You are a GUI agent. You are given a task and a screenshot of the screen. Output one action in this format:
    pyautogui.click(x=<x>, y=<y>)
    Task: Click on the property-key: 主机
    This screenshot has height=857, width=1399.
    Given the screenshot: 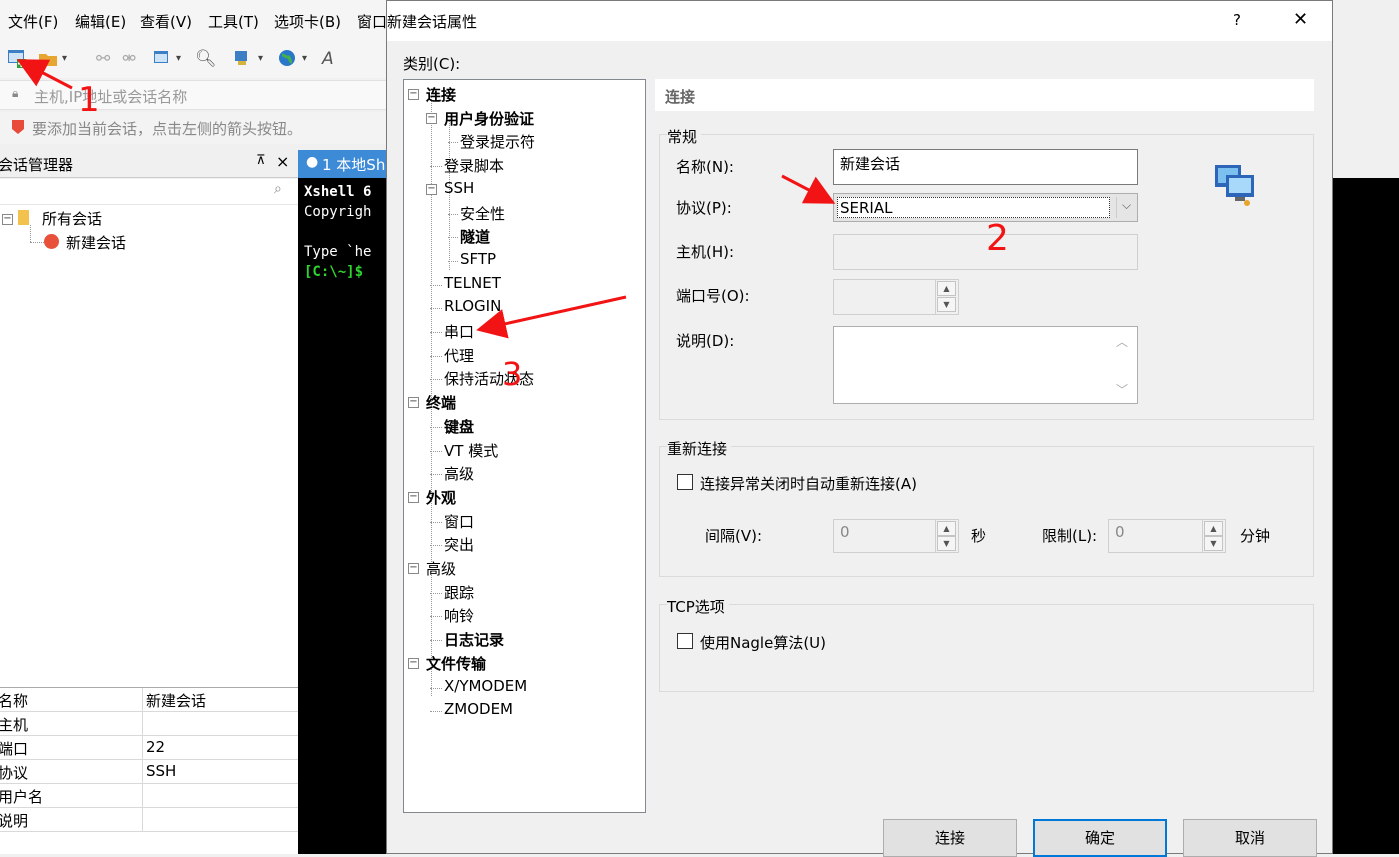 What is the action you would take?
    pyautogui.click(x=14, y=725)
    